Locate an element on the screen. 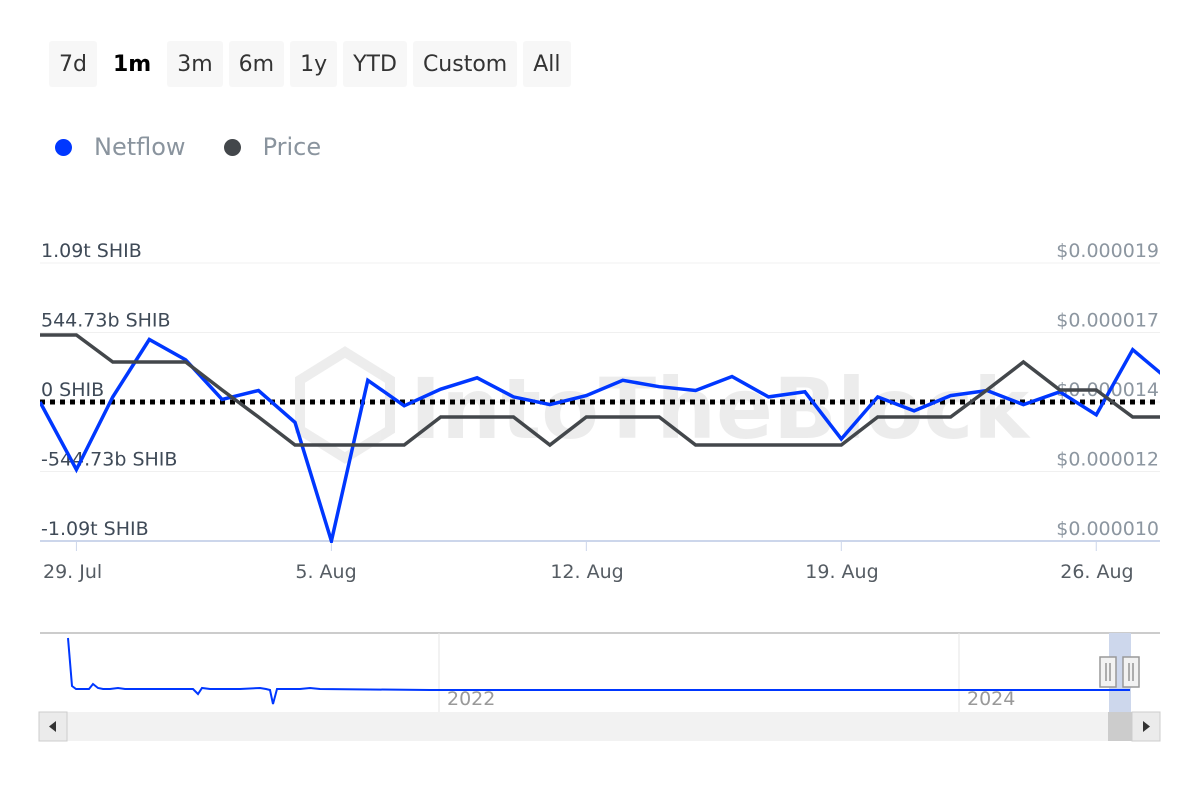 This screenshot has width=1200, height=800. scroll-right-button is located at coordinates (1146, 726).